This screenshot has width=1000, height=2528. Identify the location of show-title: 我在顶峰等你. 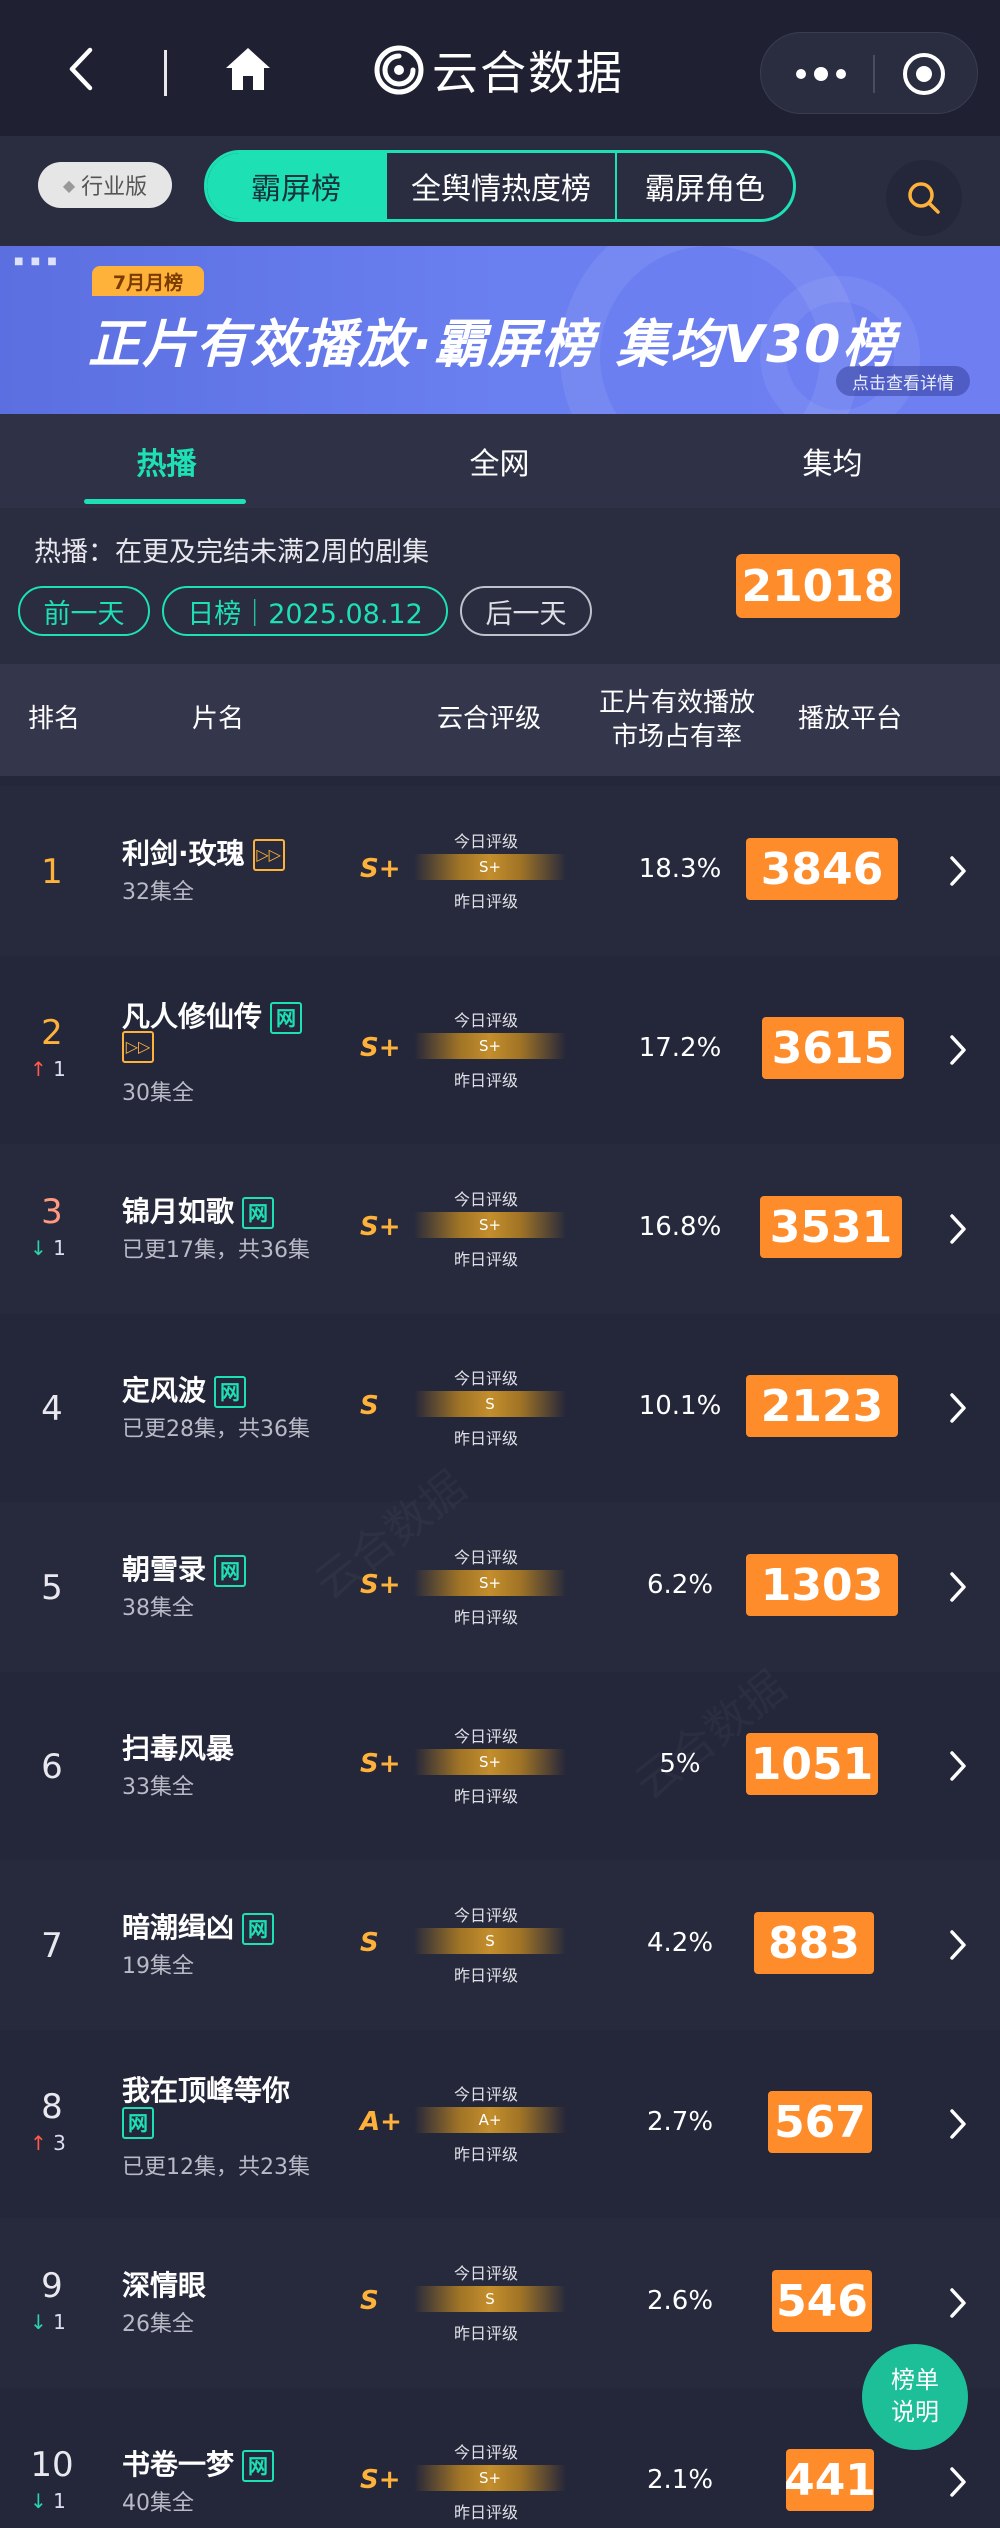
(206, 2089).